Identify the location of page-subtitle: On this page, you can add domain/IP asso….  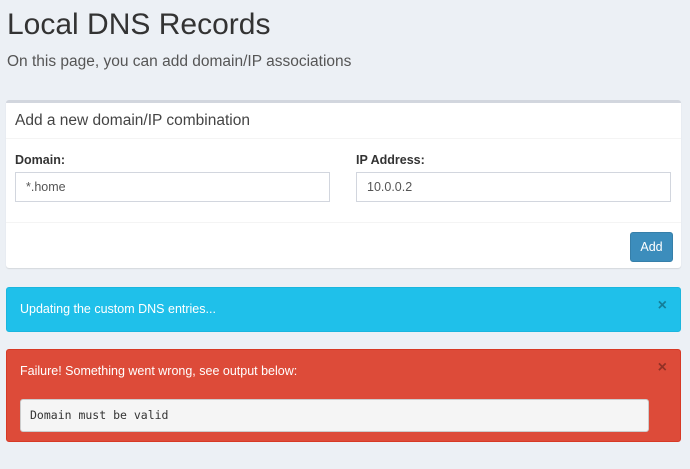
(179, 61).